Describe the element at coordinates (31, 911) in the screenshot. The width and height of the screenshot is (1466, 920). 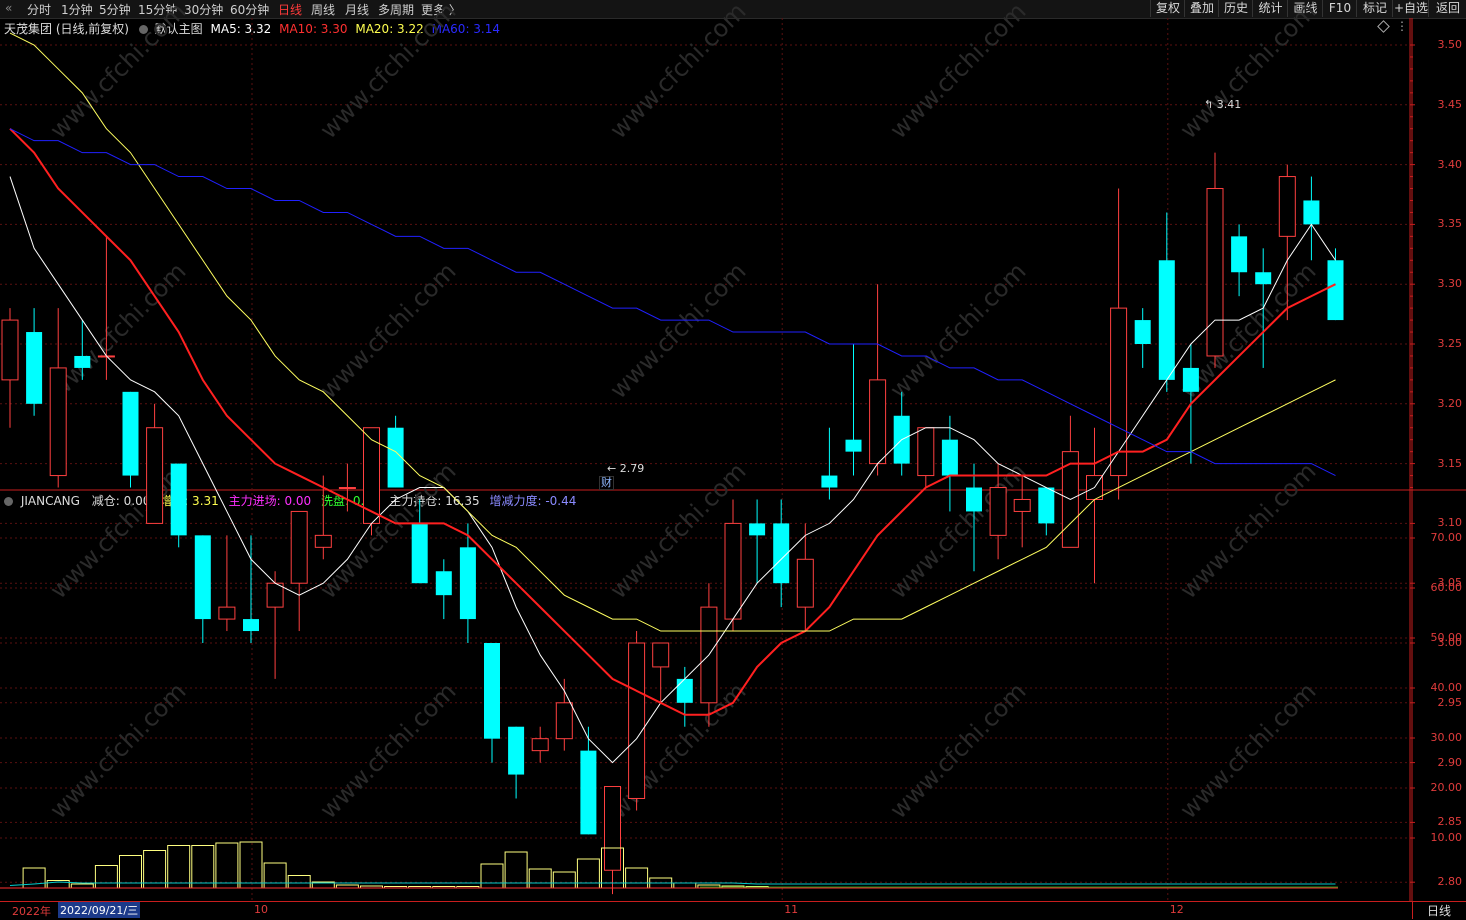
I see `year-label: 2022年` at that location.